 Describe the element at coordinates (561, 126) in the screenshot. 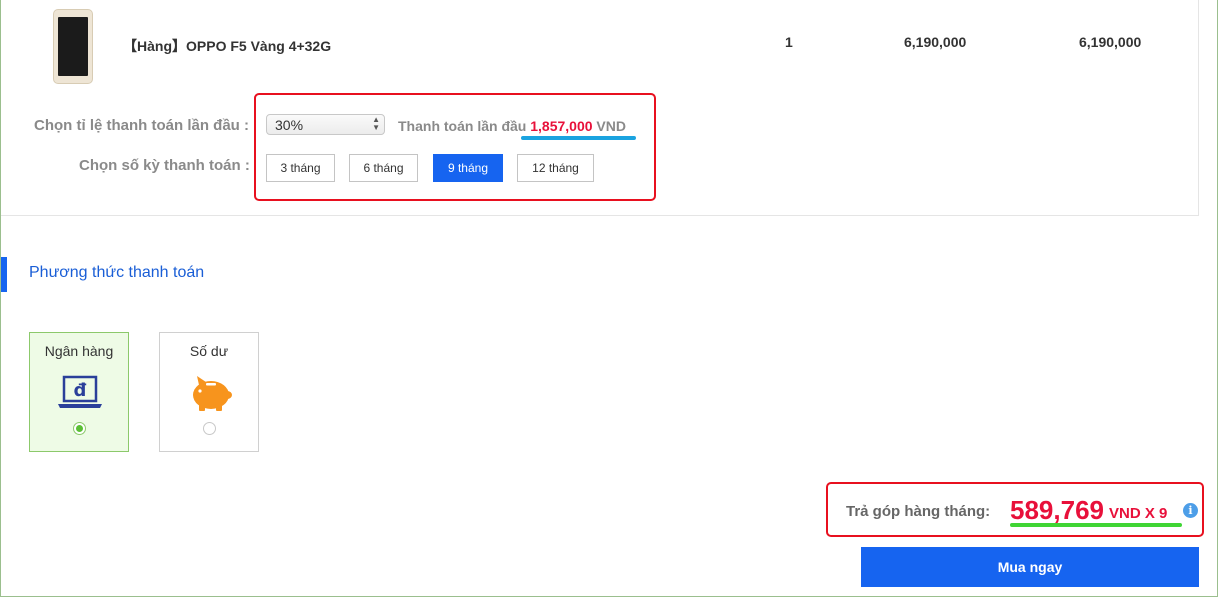

I see `first-payment-amount: 1,857,000` at that location.